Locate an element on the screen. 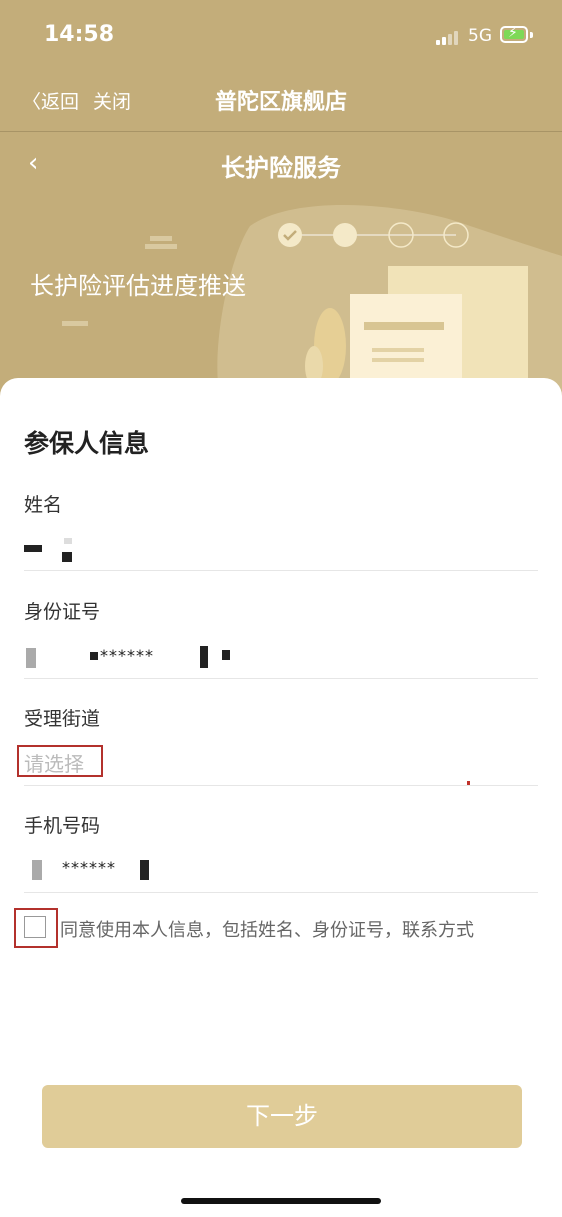  id-value: ****** is located at coordinates (154, 657).